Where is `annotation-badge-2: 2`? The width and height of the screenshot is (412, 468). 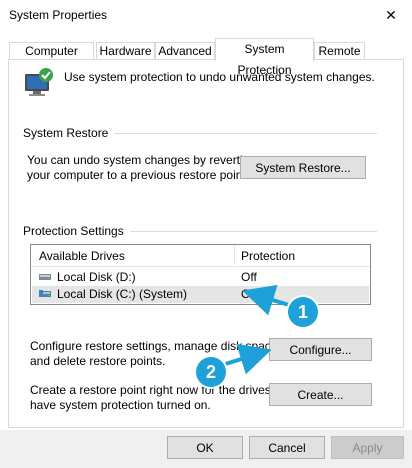
annotation-badge-2: 2 is located at coordinates (211, 372).